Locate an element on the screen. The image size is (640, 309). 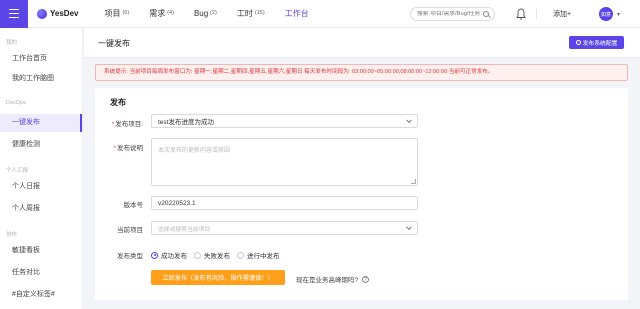
nav-item-worktime: 工时 (15) is located at coordinates (251, 13).